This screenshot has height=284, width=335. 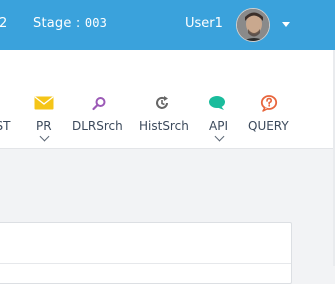 What do you see at coordinates (204, 23) in the screenshot?
I see `user-name: User1` at bounding box center [204, 23].